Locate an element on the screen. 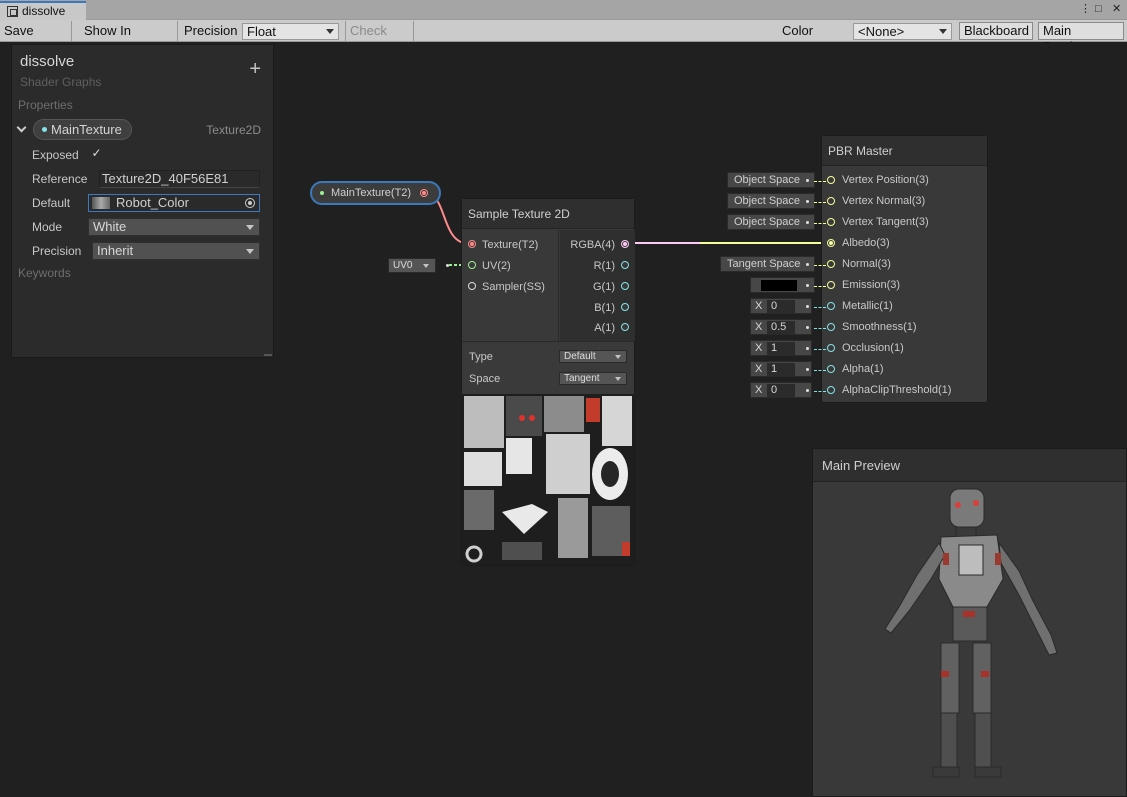  robot-model-preview is located at coordinates (969, 640).